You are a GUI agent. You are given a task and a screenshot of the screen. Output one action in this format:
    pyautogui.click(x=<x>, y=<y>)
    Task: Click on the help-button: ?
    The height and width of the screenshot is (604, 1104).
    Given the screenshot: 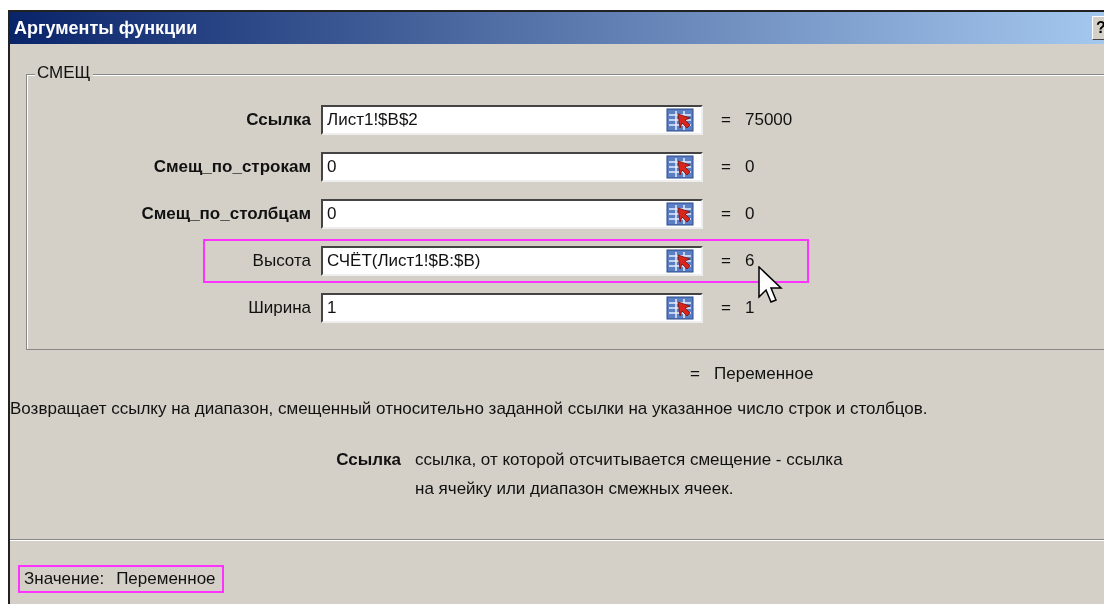 What is the action you would take?
    pyautogui.click(x=1098, y=28)
    